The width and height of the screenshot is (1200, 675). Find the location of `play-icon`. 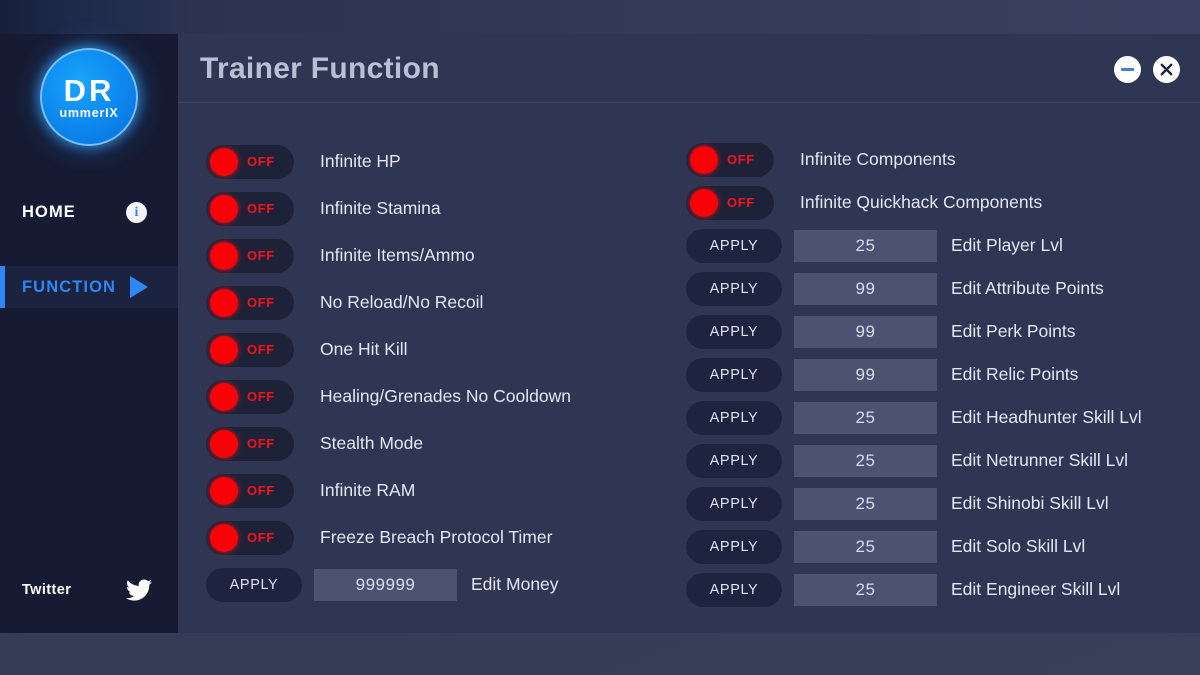

play-icon is located at coordinates (139, 287).